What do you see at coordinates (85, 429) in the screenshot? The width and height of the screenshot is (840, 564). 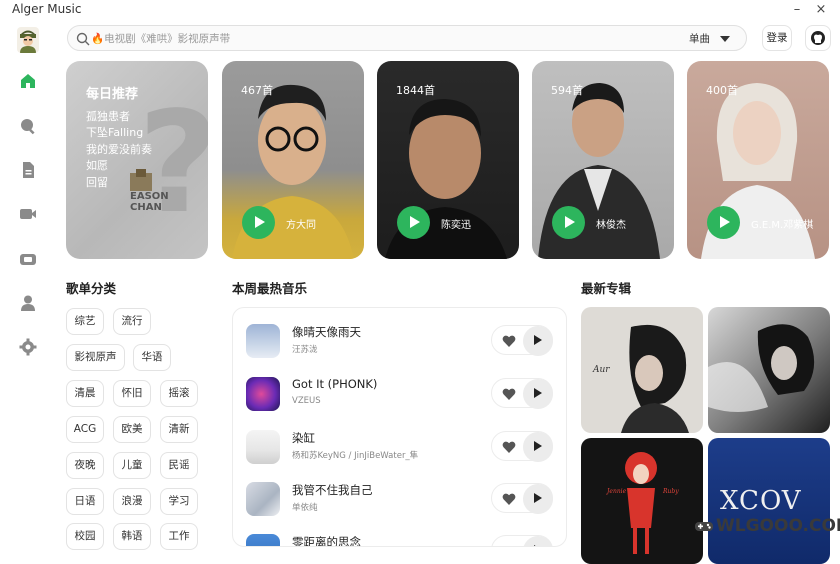 I see `category-tag: ACG` at bounding box center [85, 429].